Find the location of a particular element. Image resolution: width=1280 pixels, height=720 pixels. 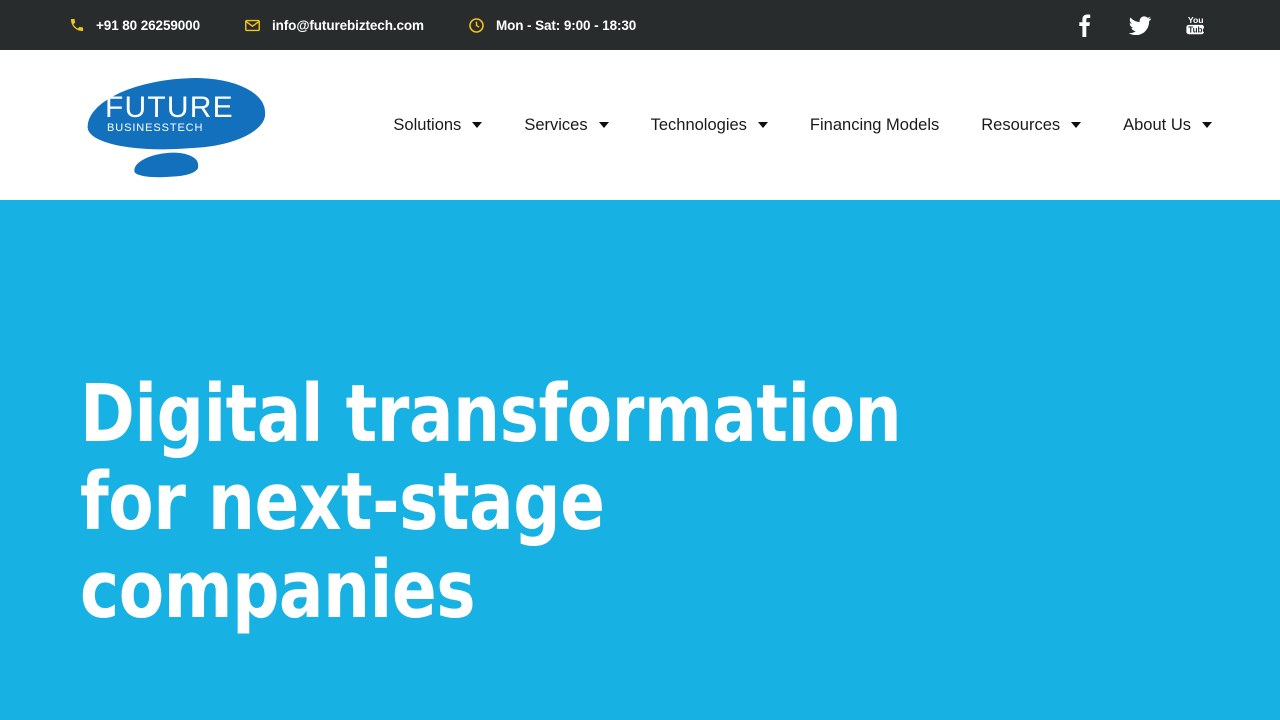

site-logo: FUTURE BUSINESSTECH is located at coordinates (174, 125).